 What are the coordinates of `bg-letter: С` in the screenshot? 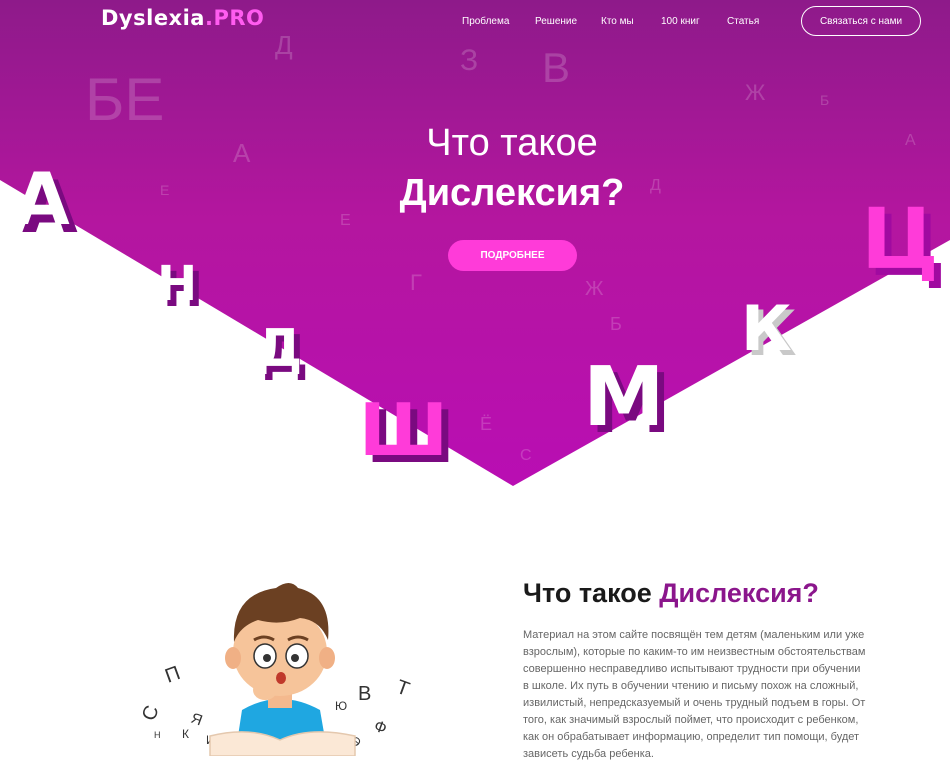 It's located at (526, 455).